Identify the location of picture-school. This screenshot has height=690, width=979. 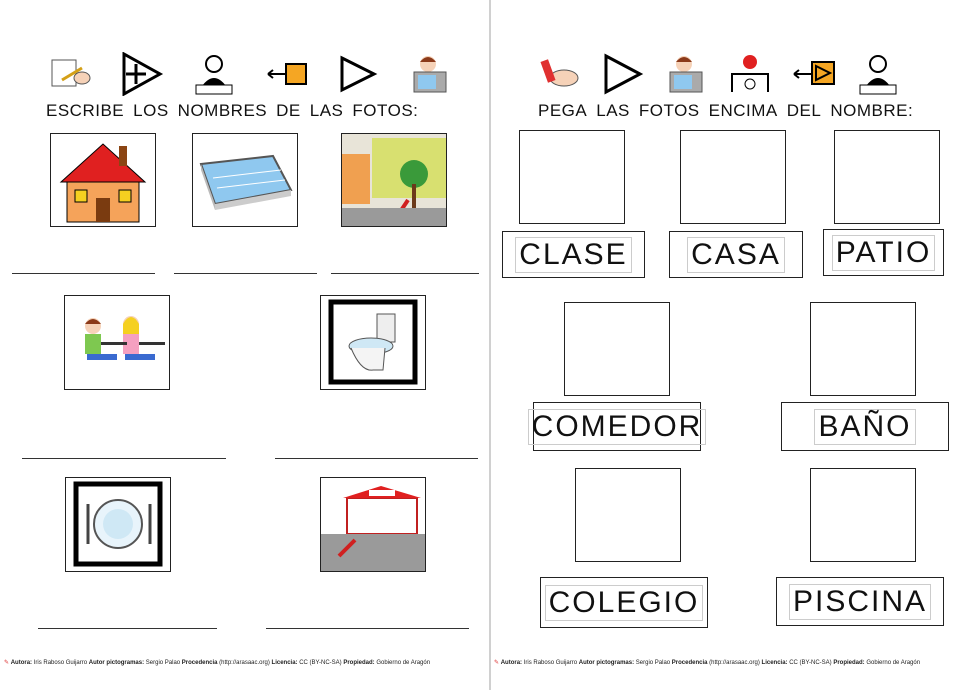
(373, 524).